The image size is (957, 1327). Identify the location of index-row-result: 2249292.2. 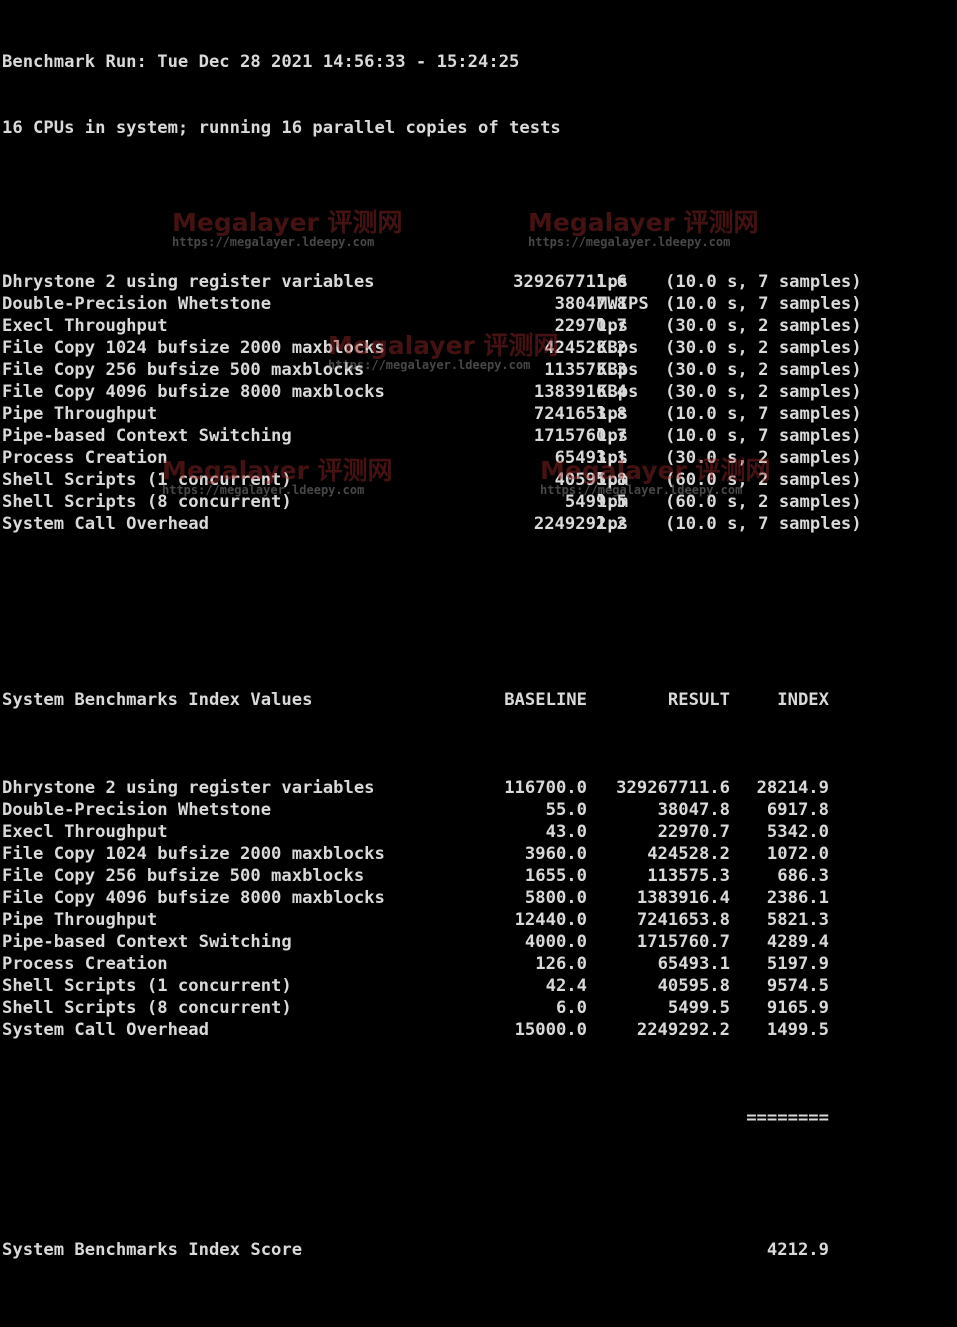
(683, 1030).